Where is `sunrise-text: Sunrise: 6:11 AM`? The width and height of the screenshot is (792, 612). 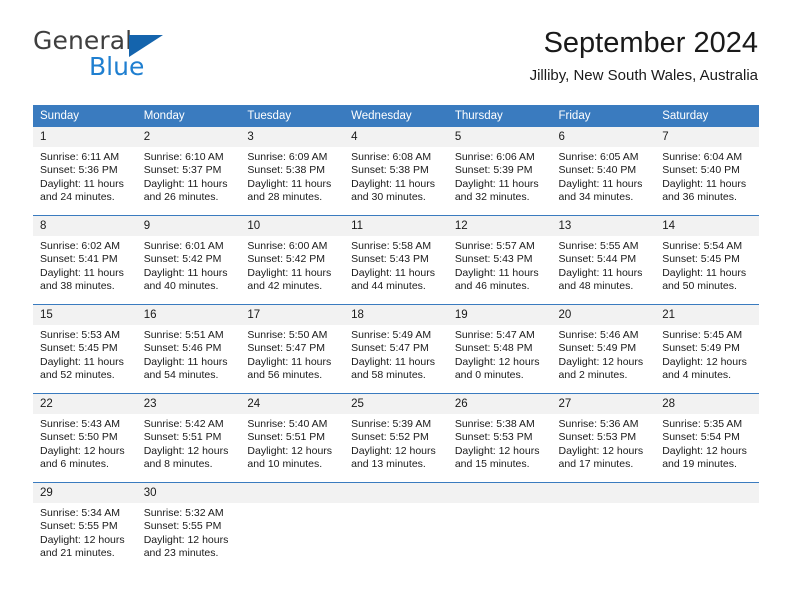 sunrise-text: Sunrise: 6:11 AM is located at coordinates (80, 157).